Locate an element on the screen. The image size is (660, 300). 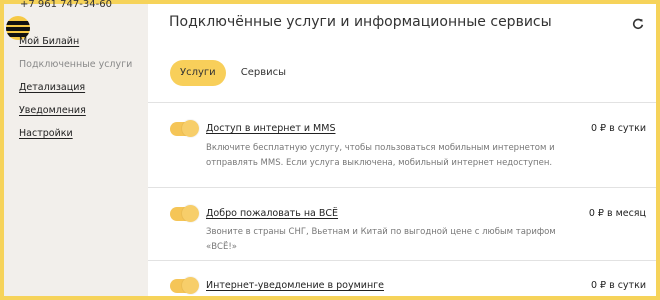
service-name-link: Доступ в интернет и MMS is located at coordinates (270, 128).